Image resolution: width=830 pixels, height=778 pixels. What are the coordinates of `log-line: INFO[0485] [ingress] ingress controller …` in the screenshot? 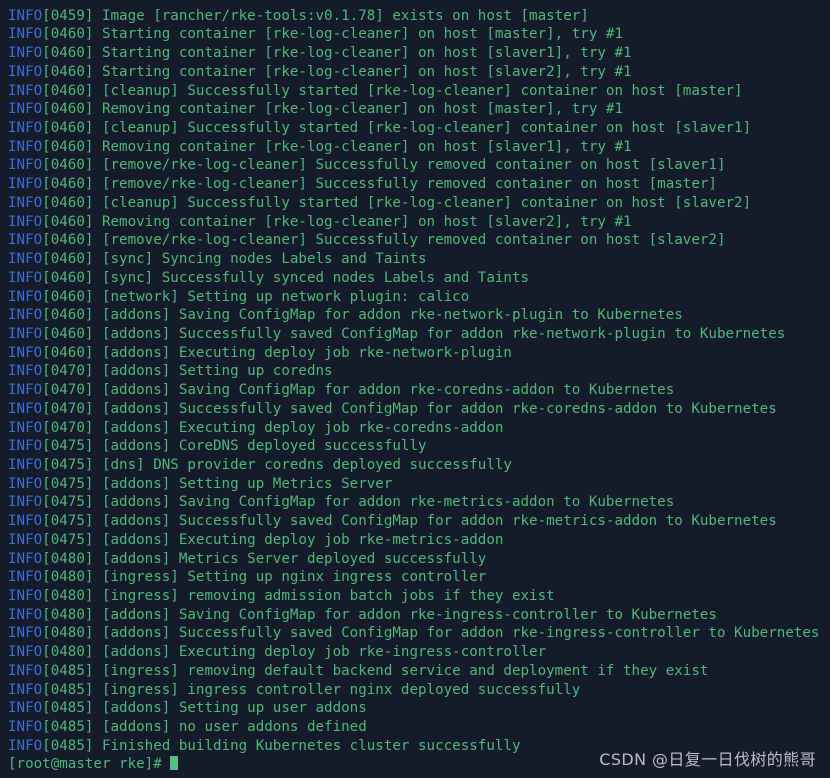 It's located at (419, 690).